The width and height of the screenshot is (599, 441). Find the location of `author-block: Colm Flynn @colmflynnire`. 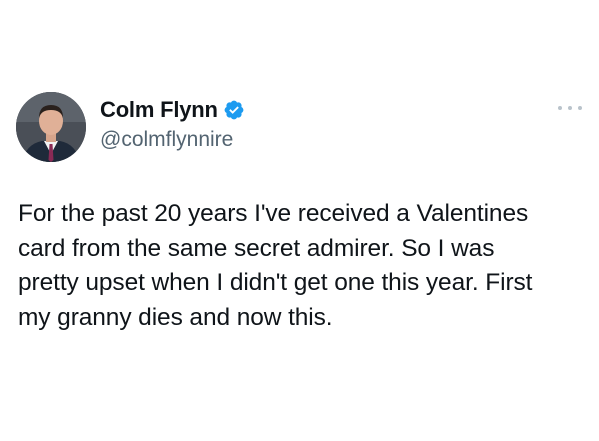

author-block: Colm Flynn @colmflynnire is located at coordinates (172, 124).